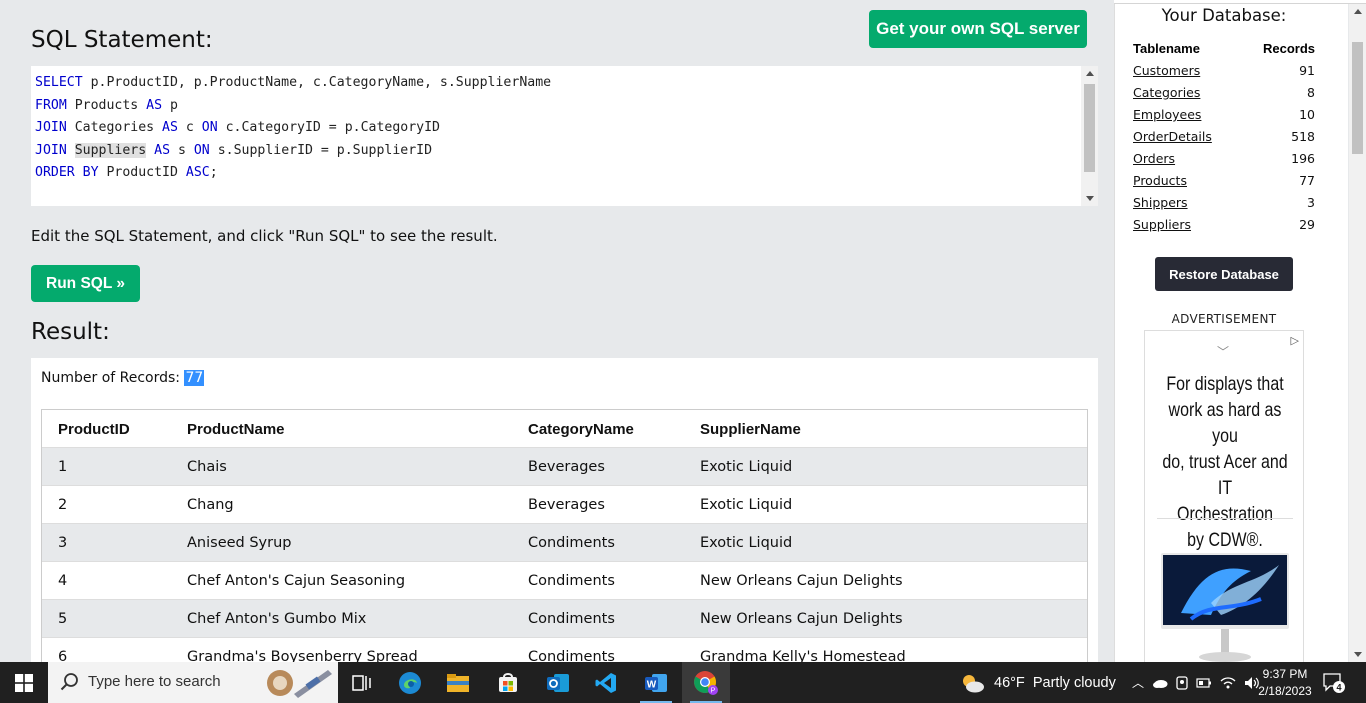 The height and width of the screenshot is (703, 1366). I want to click on table-cell: Grandma's Boysenberry Spread, so click(302, 655).